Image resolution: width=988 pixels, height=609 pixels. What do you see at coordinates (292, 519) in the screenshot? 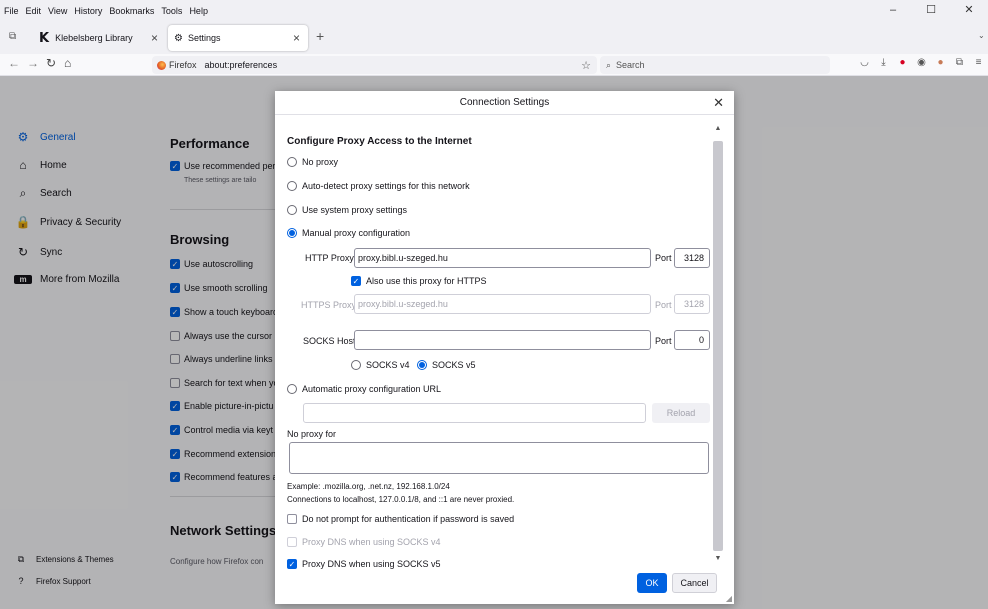
I see `checkbox-unchecked-icon` at bounding box center [292, 519].